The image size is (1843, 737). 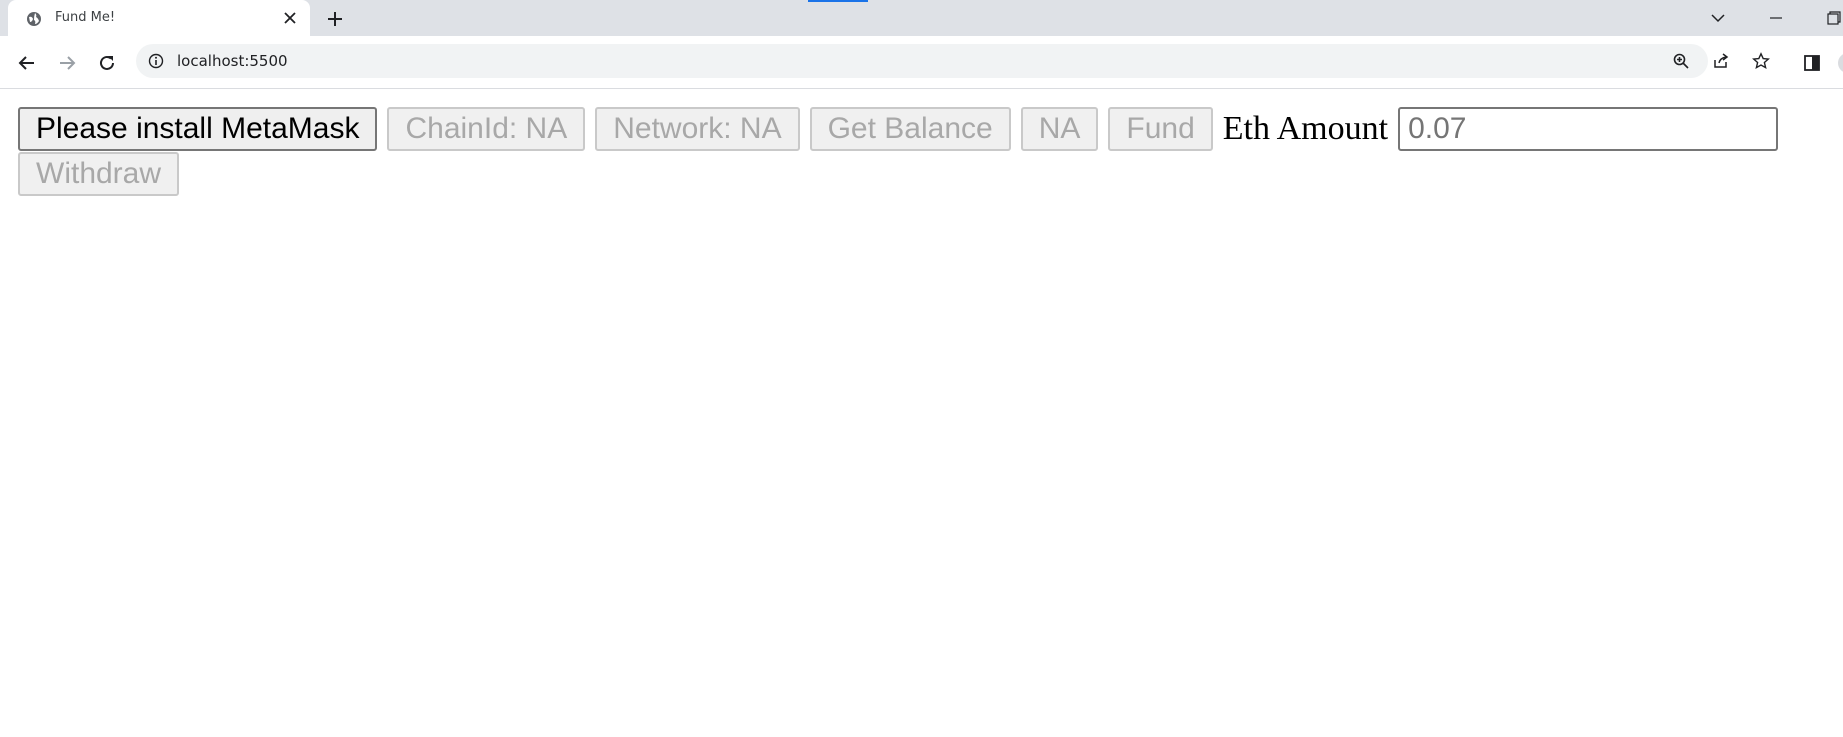 I want to click on side-panel-icon, so click(x=1812, y=63).